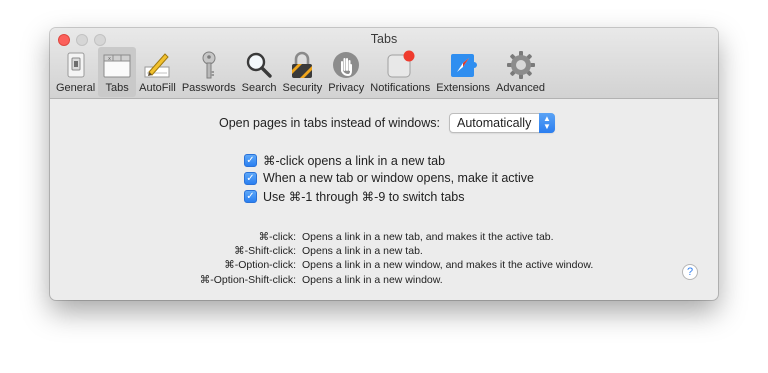 The image size is (768, 373). I want to click on tab-search: Search, so click(259, 72).